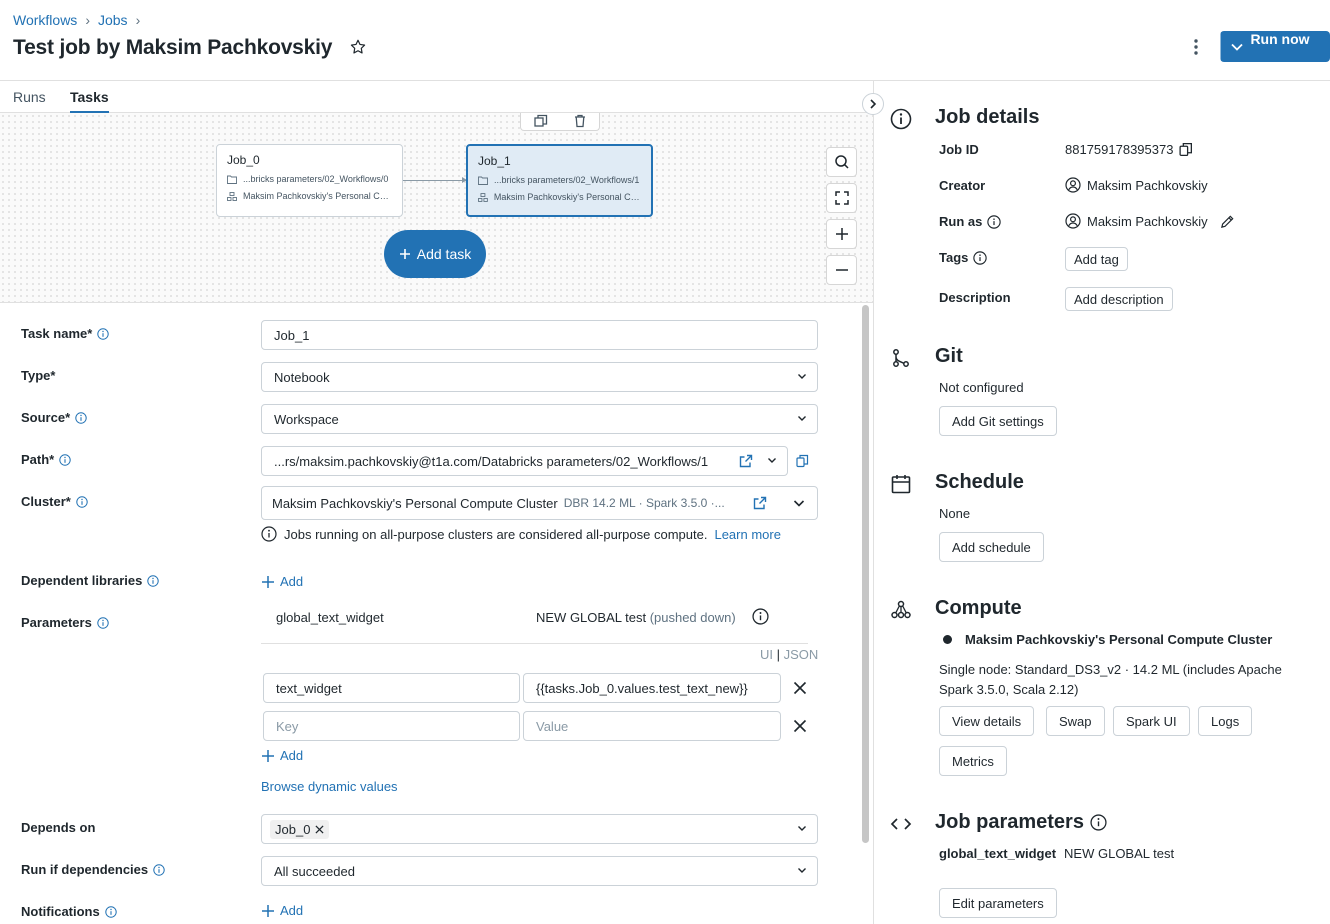 The height and width of the screenshot is (924, 1330). What do you see at coordinates (391, 726) in the screenshot?
I see `param-key-placeholder-input: Key` at bounding box center [391, 726].